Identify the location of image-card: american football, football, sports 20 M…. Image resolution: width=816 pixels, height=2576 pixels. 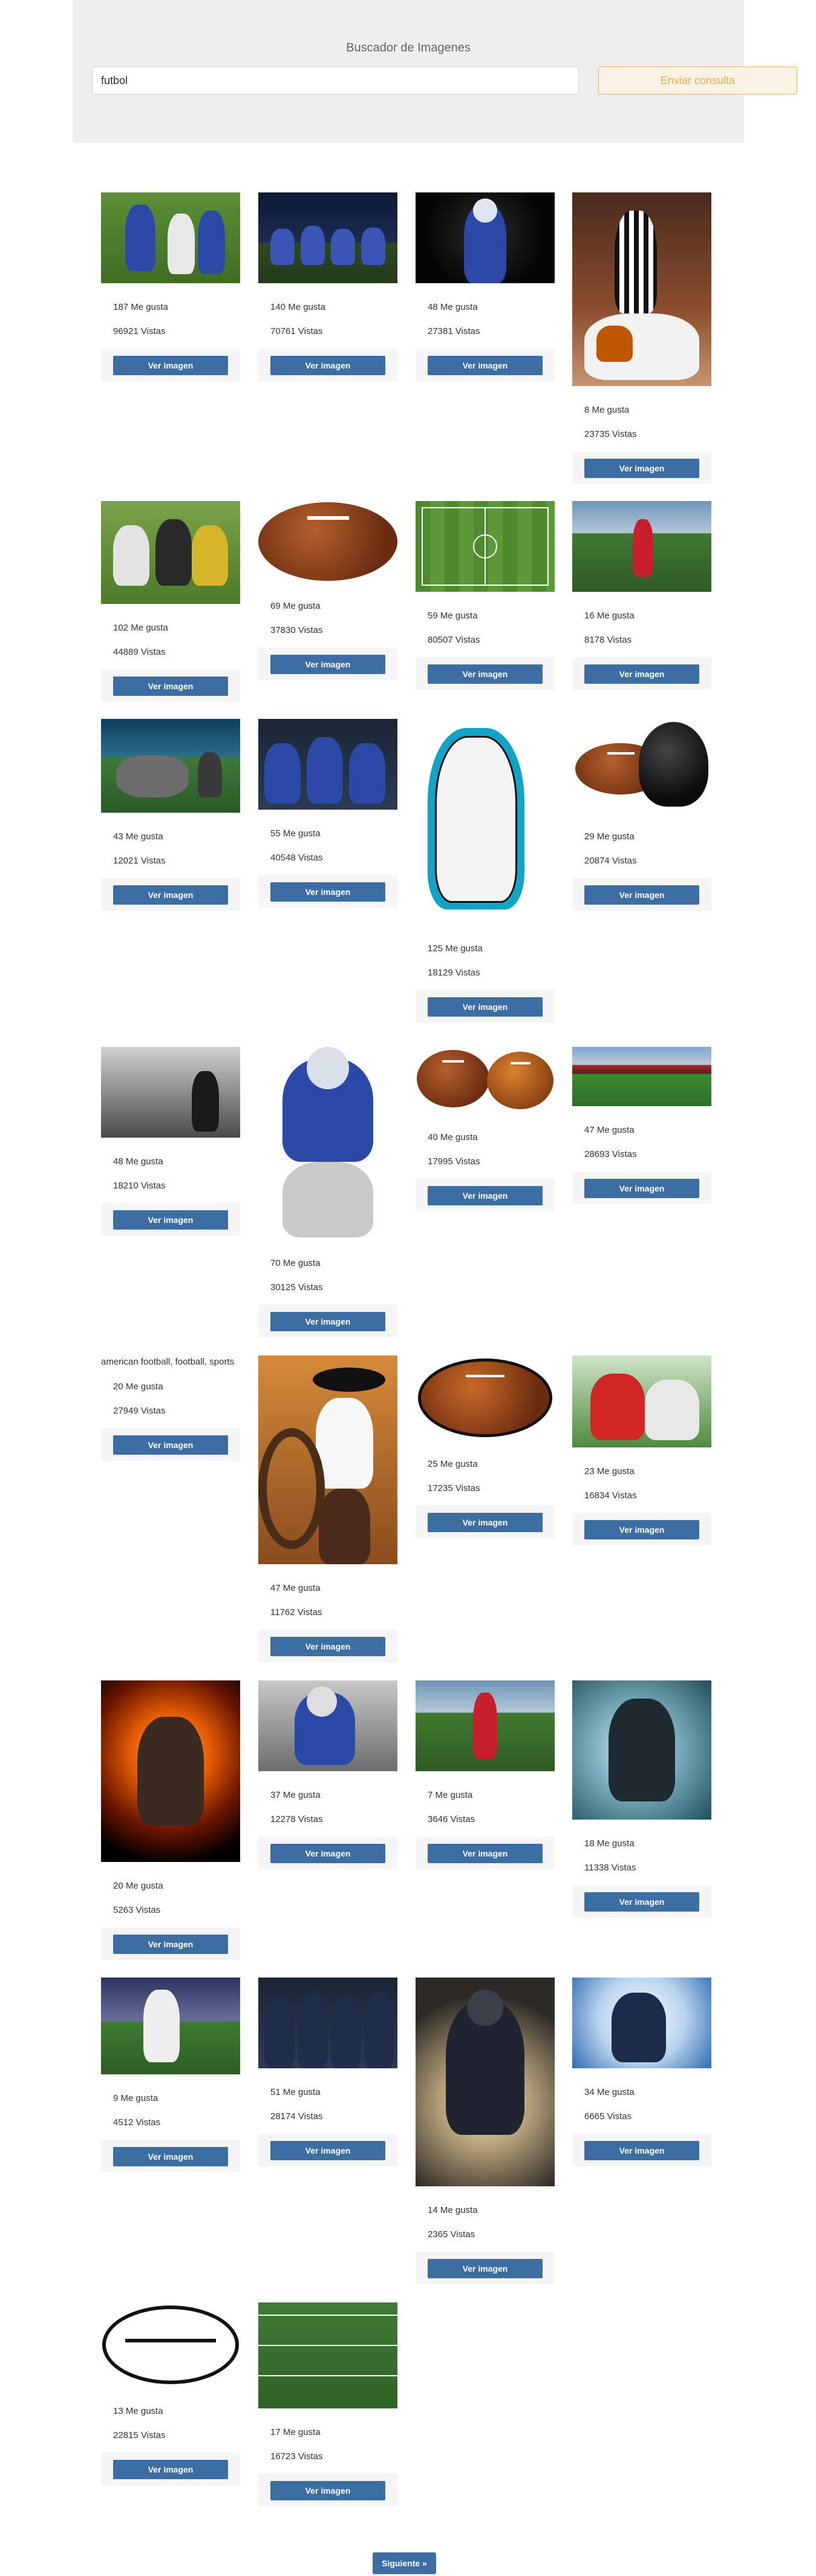
(170, 1408).